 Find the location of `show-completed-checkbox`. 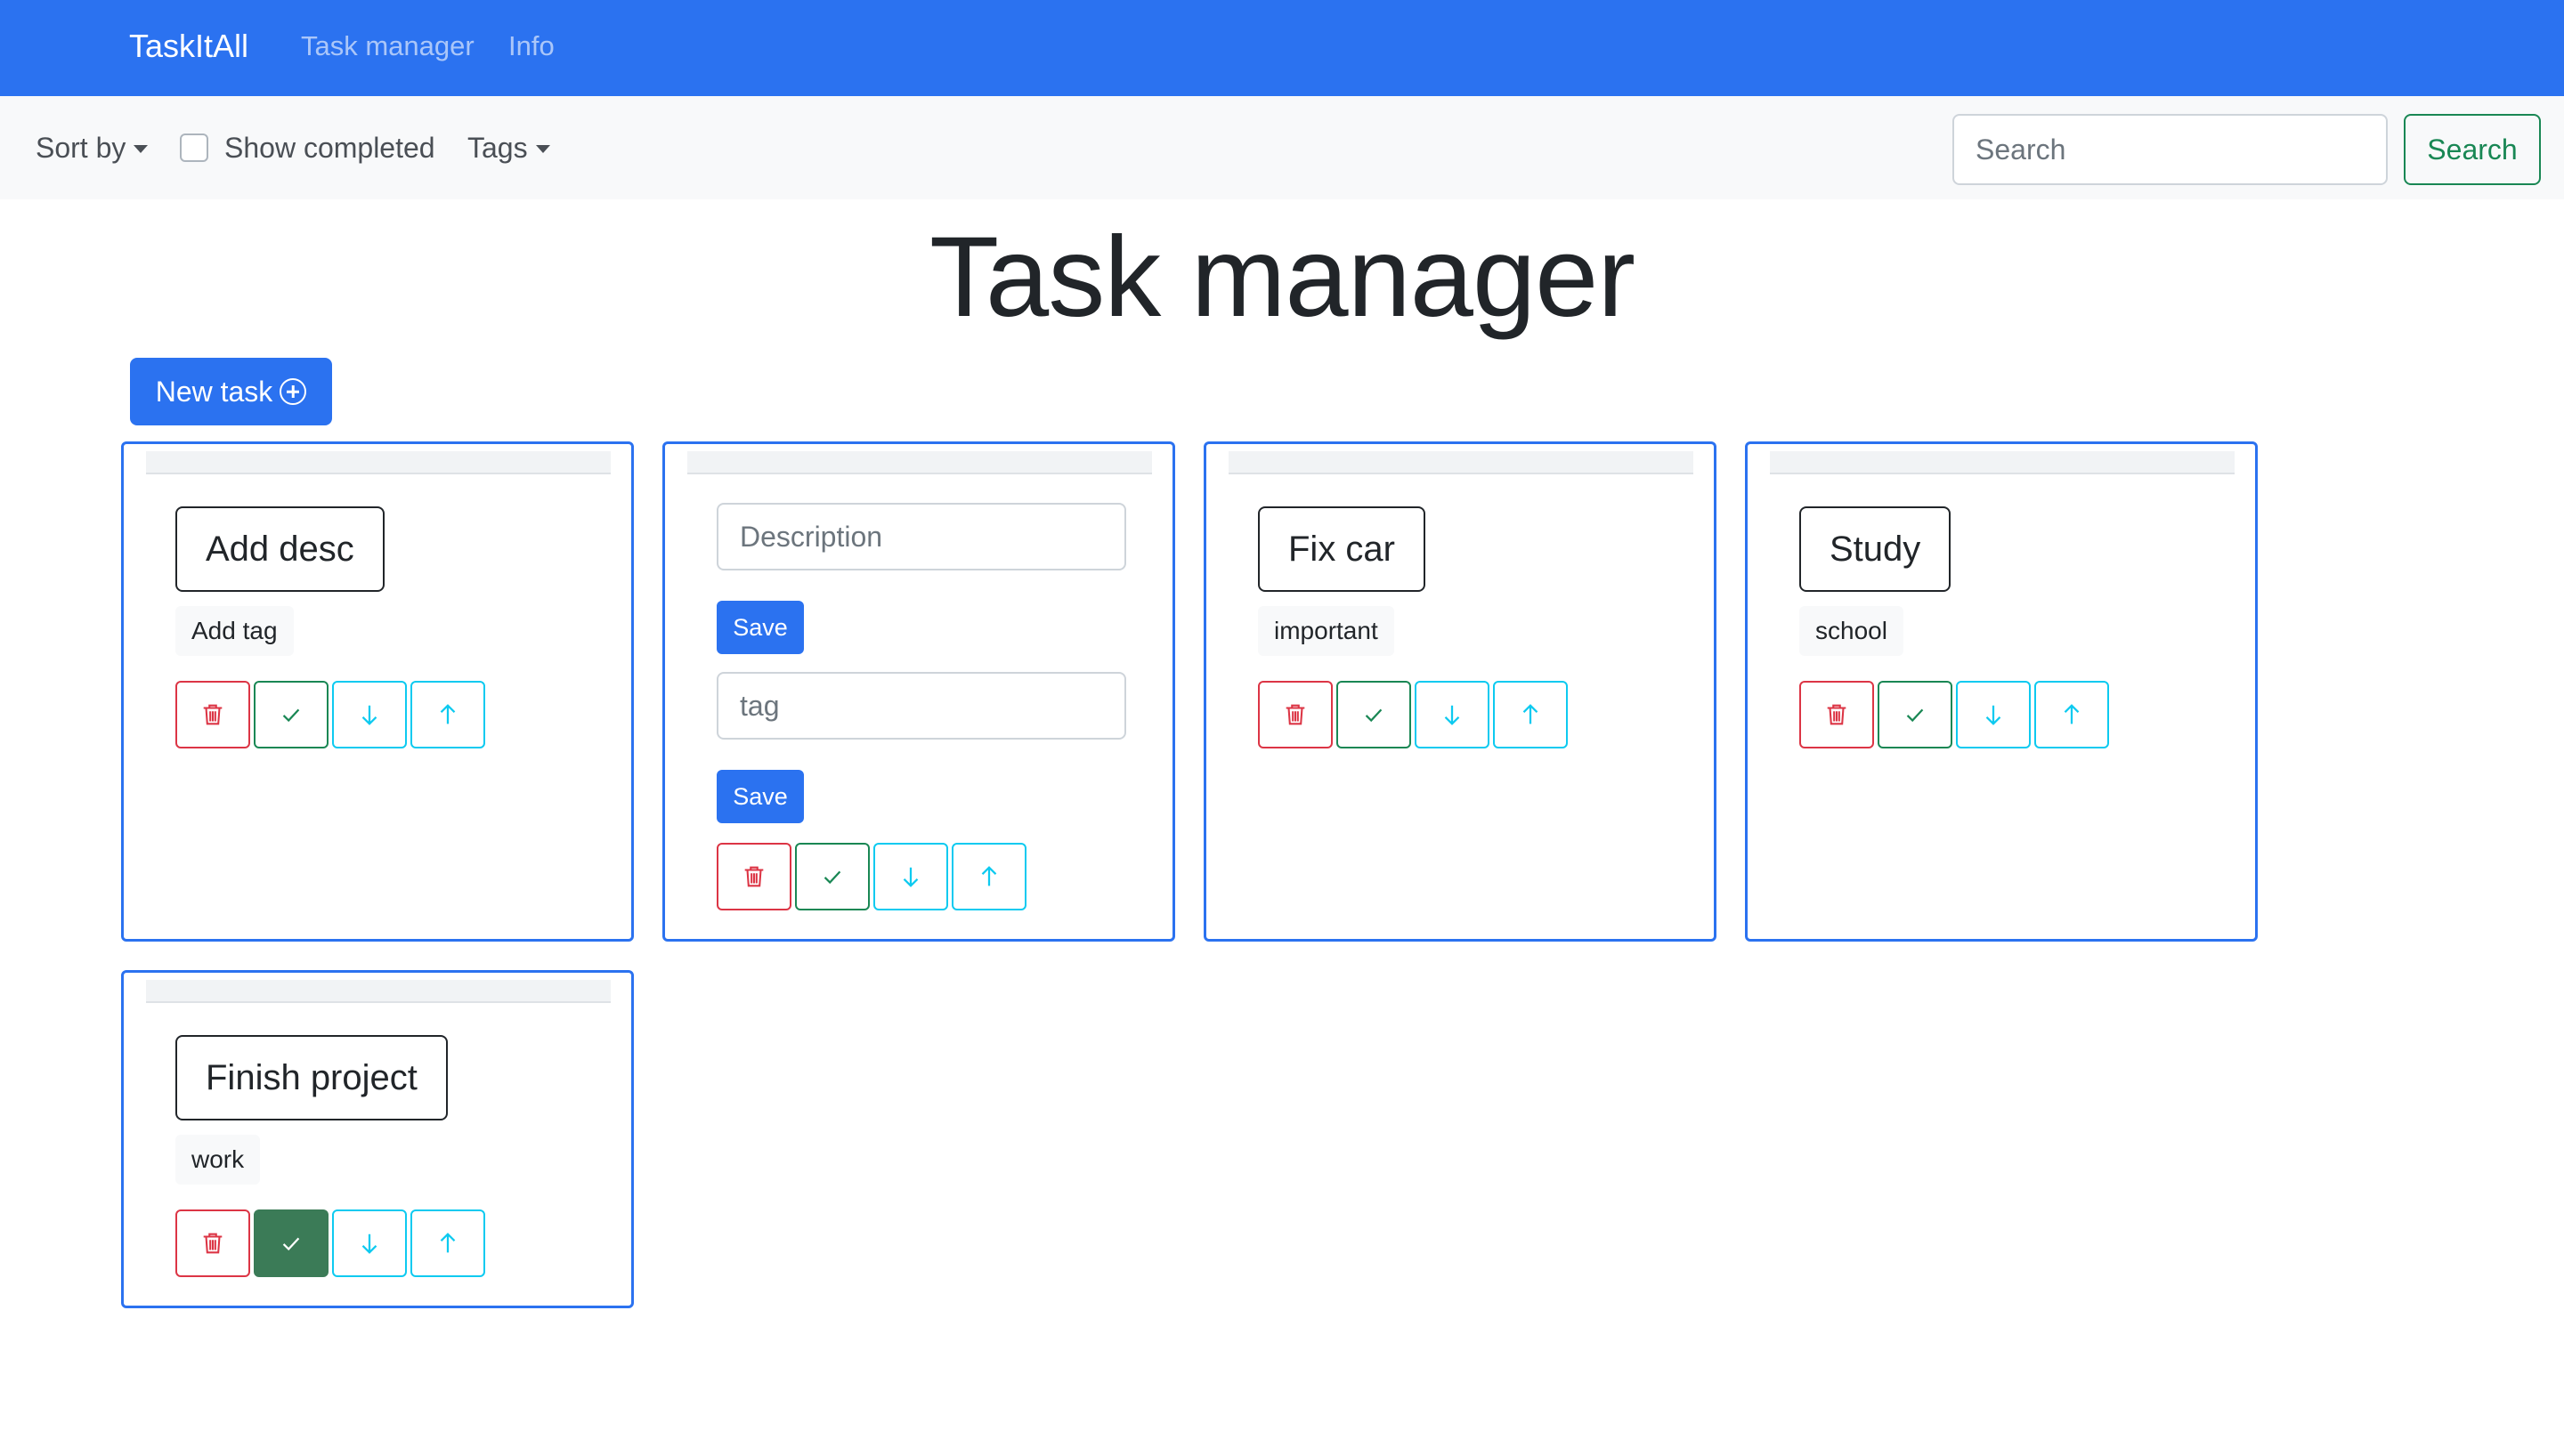

show-completed-checkbox is located at coordinates (194, 147).